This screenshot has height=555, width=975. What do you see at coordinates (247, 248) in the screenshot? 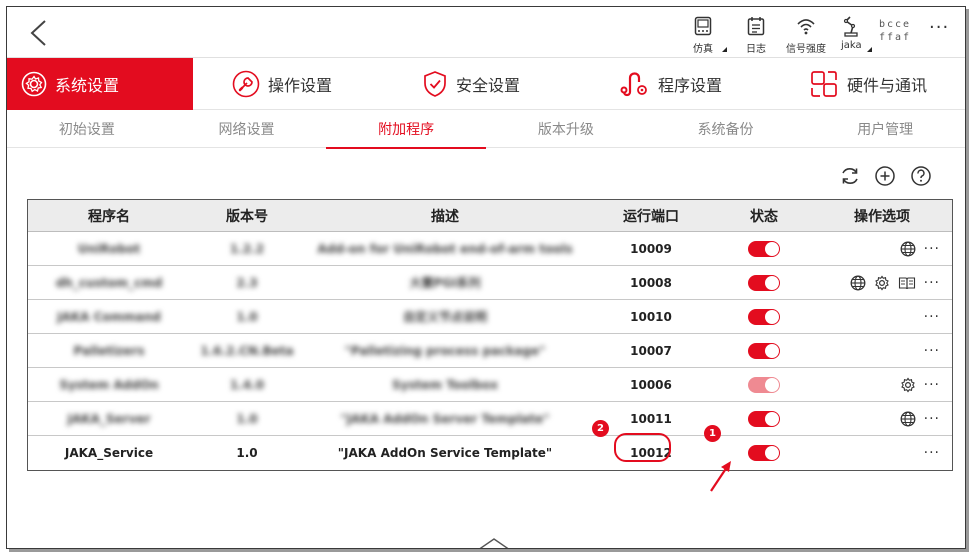
I see `row-version: 1.2.2` at bounding box center [247, 248].